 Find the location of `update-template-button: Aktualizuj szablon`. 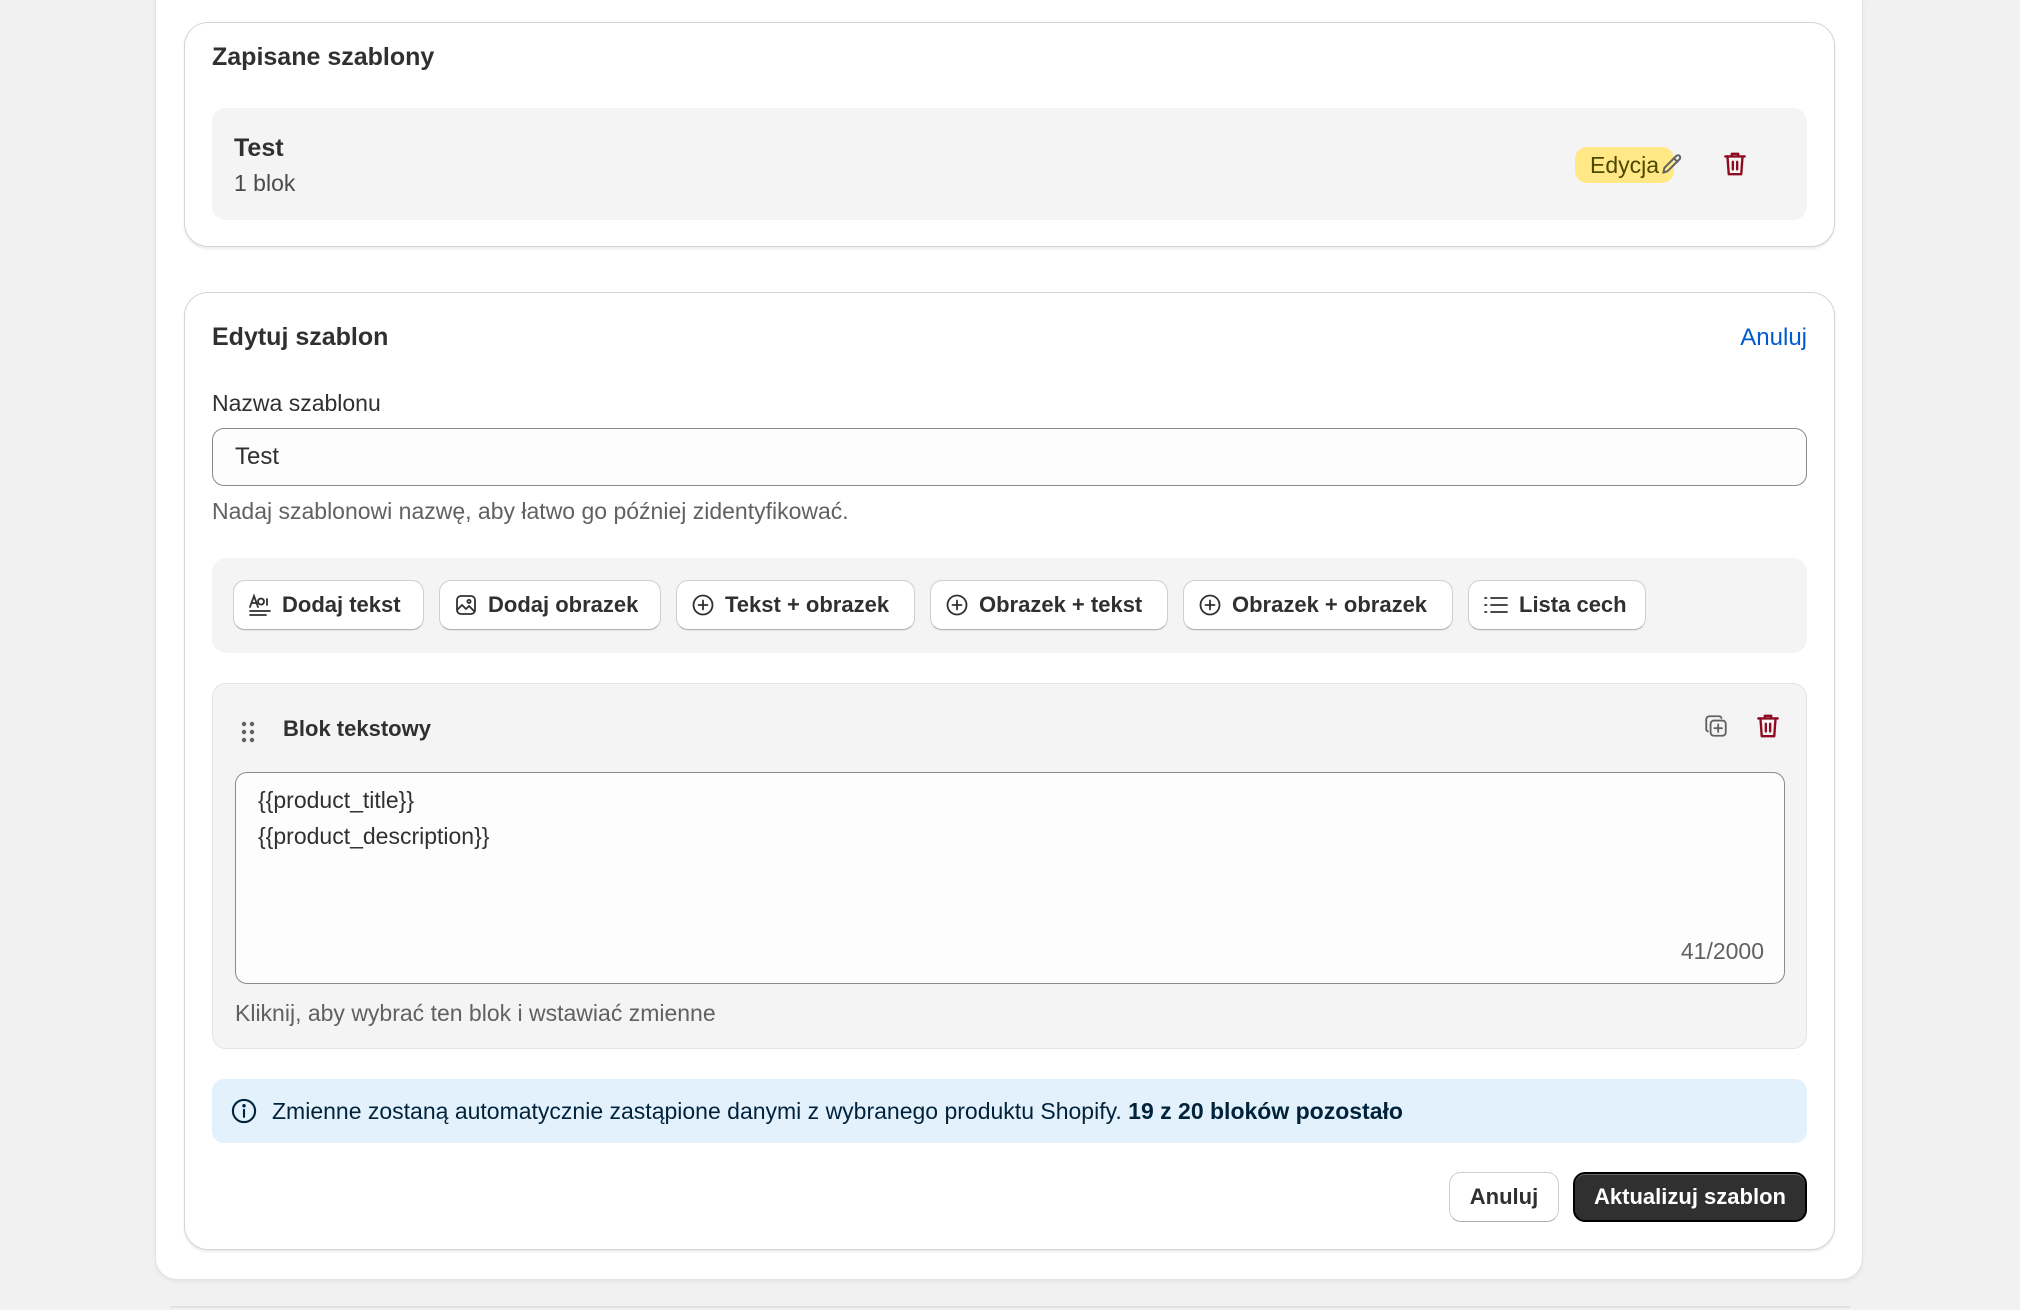

update-template-button: Aktualizuj szablon is located at coordinates (1690, 1197).